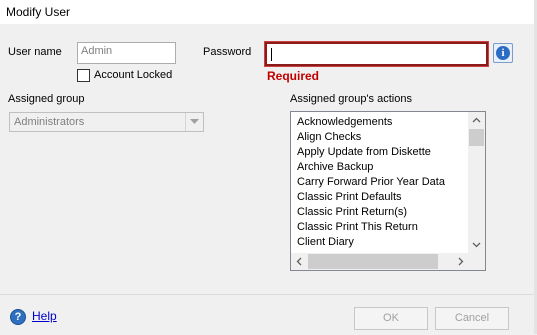  Describe the element at coordinates (106, 122) in the screenshot. I see `assigned-group-select: Administrators` at that location.